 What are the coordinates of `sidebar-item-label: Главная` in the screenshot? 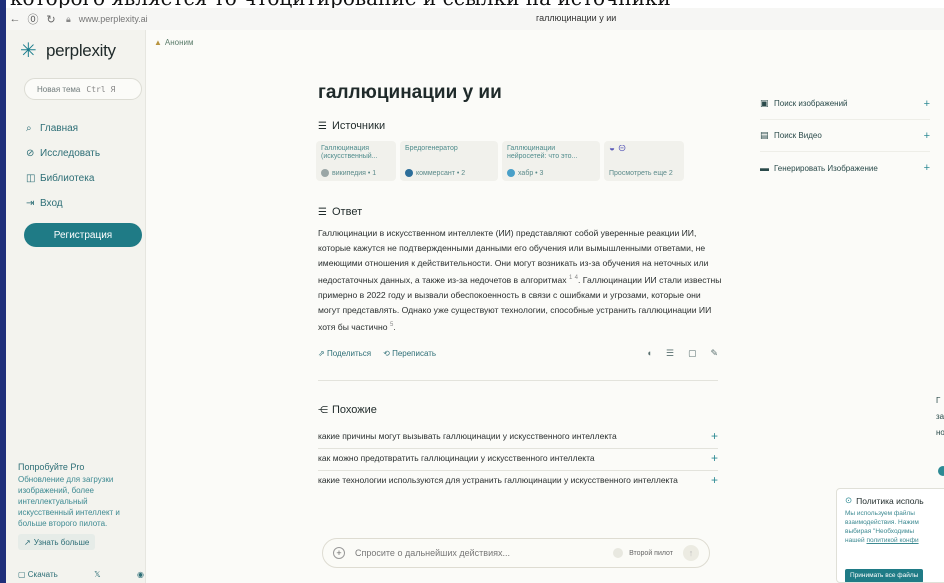 It's located at (59, 128).